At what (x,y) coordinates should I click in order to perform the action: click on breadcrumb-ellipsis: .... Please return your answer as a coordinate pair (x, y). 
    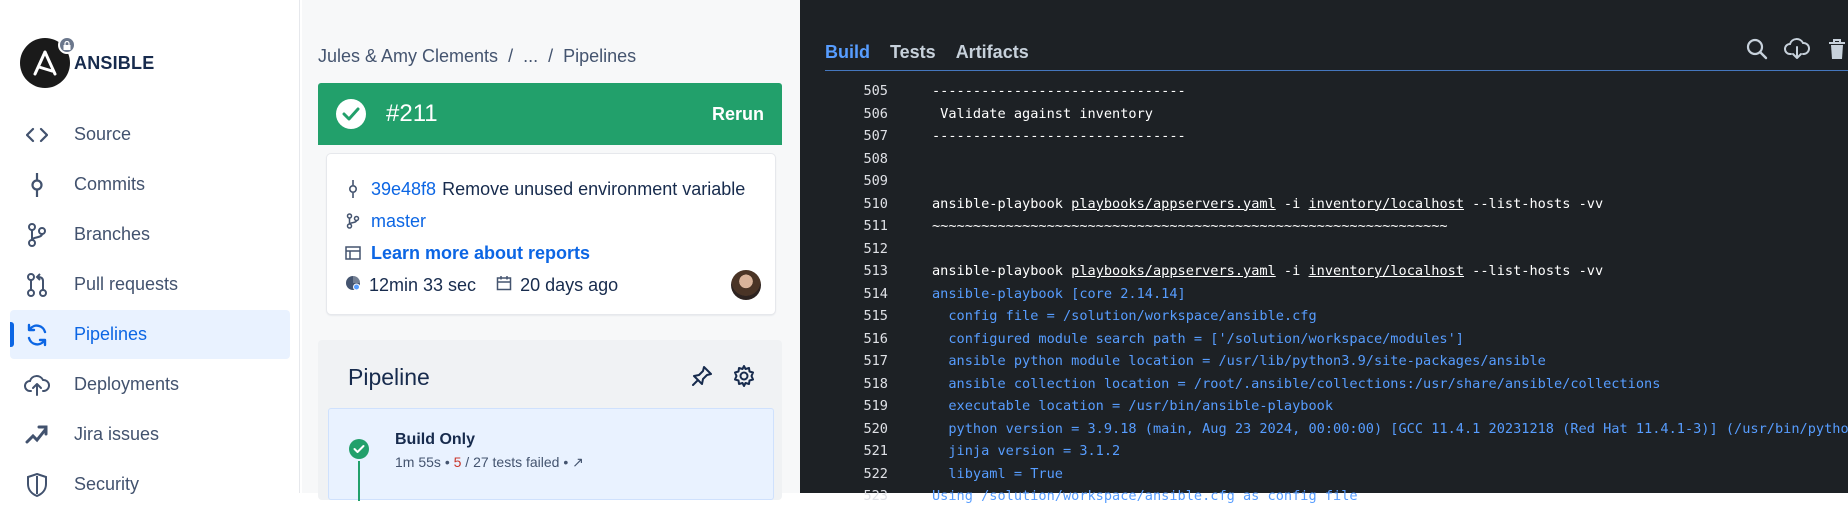
    Looking at the image, I should click on (530, 56).